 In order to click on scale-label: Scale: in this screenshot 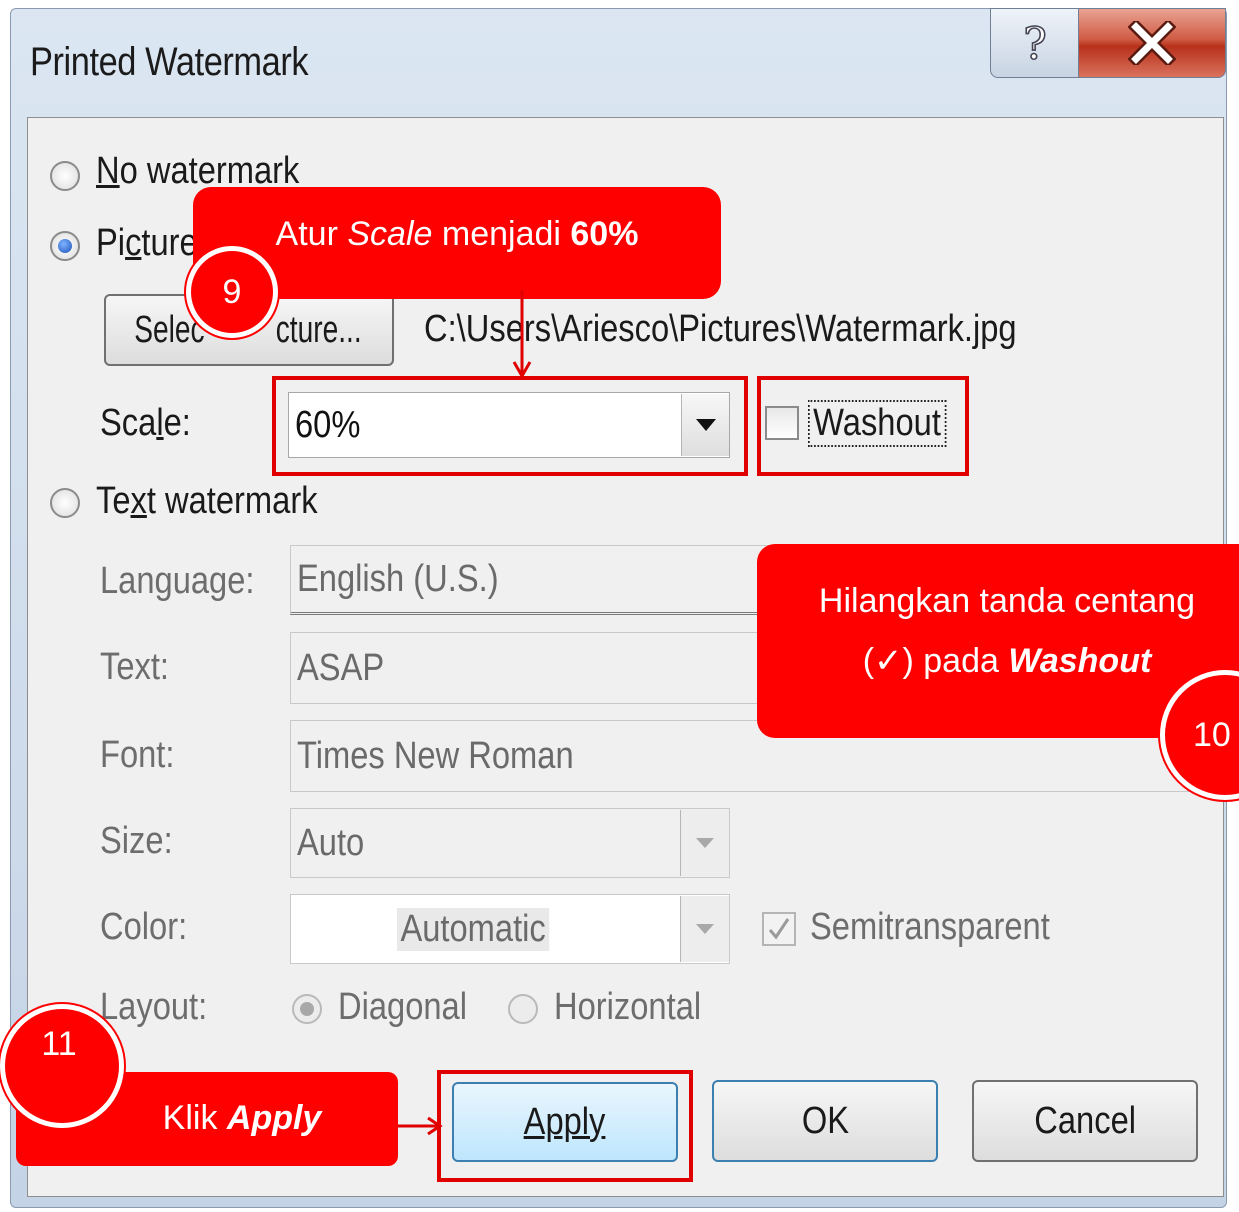, I will do `click(145, 423)`.